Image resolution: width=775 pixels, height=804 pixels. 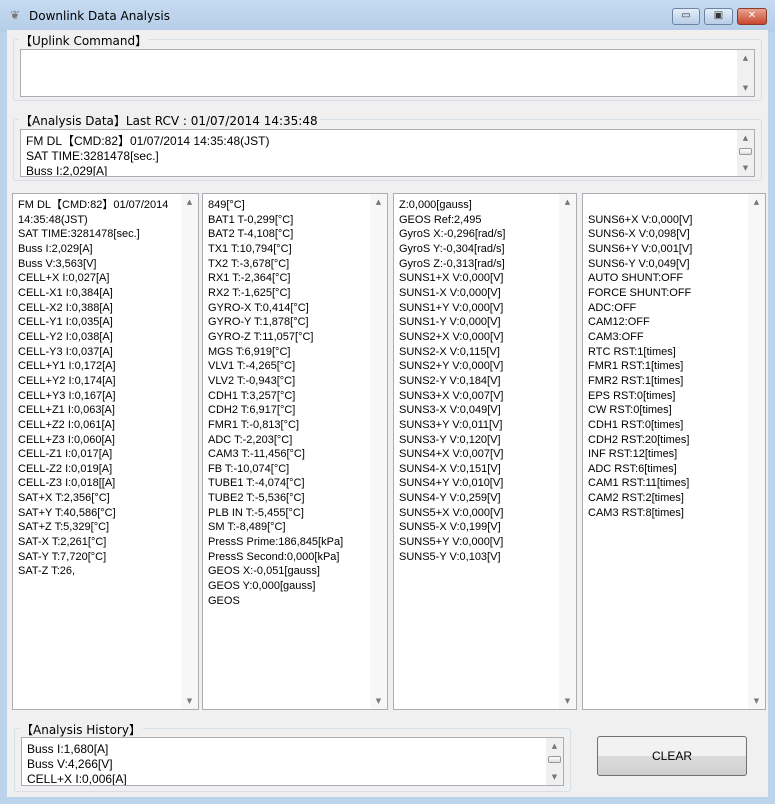 What do you see at coordinates (99, 16) in the screenshot?
I see `window-title: Downlink Data Analysis` at bounding box center [99, 16].